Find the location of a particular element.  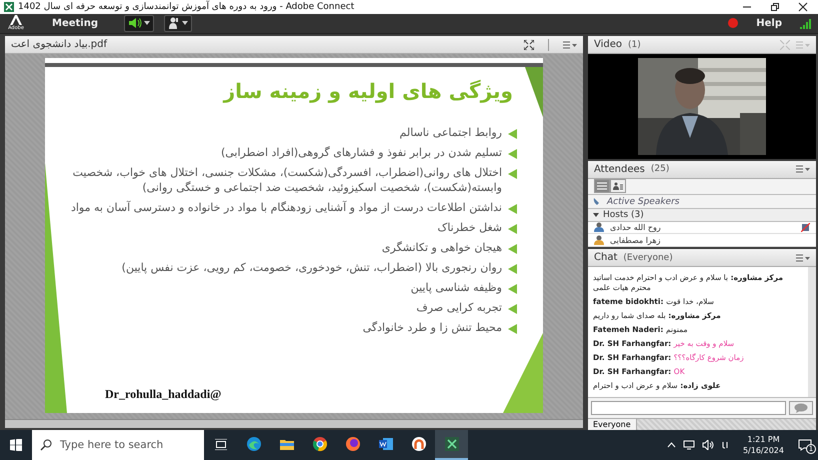

chat-scope: (Everyone) is located at coordinates (648, 257).